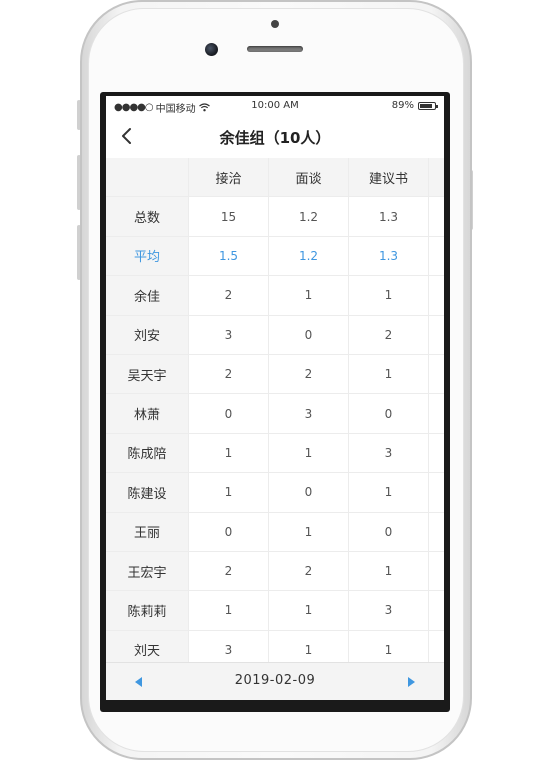 The height and width of the screenshot is (760, 550). I want to click on row-name-cell: 余佳, so click(147, 296).